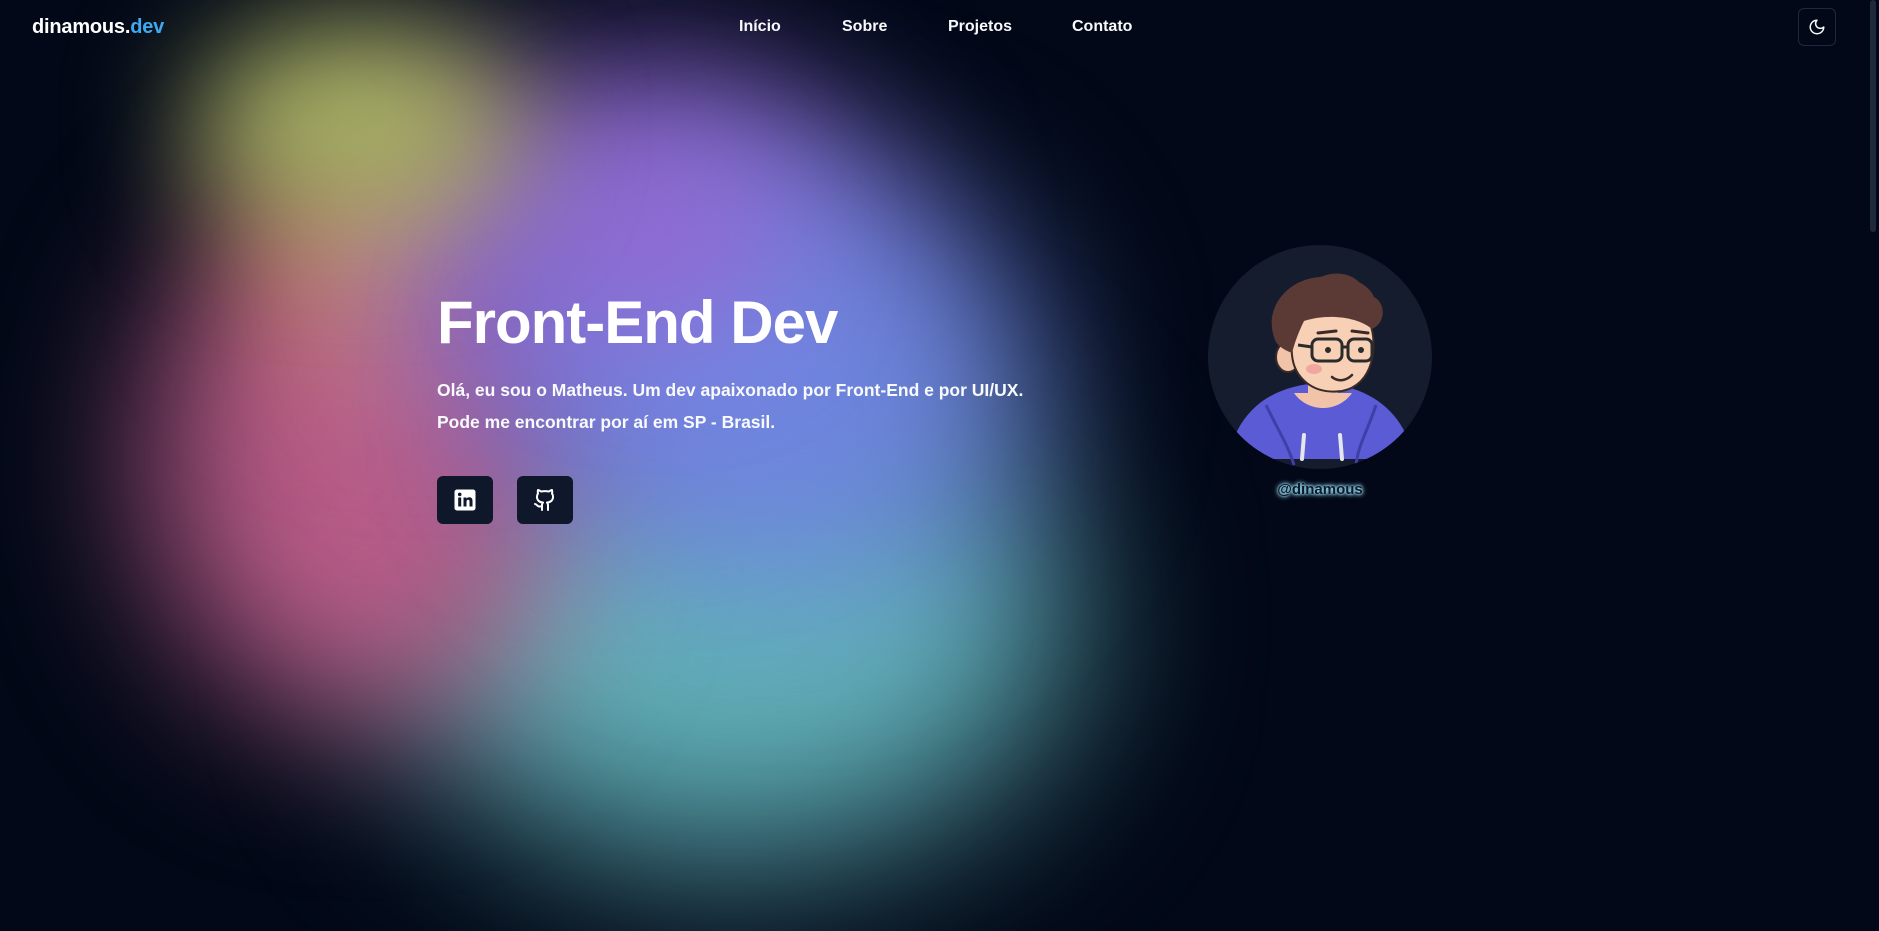 This screenshot has width=1879, height=931. What do you see at coordinates (637, 322) in the screenshot?
I see `hero-title: Front-End Dev` at bounding box center [637, 322].